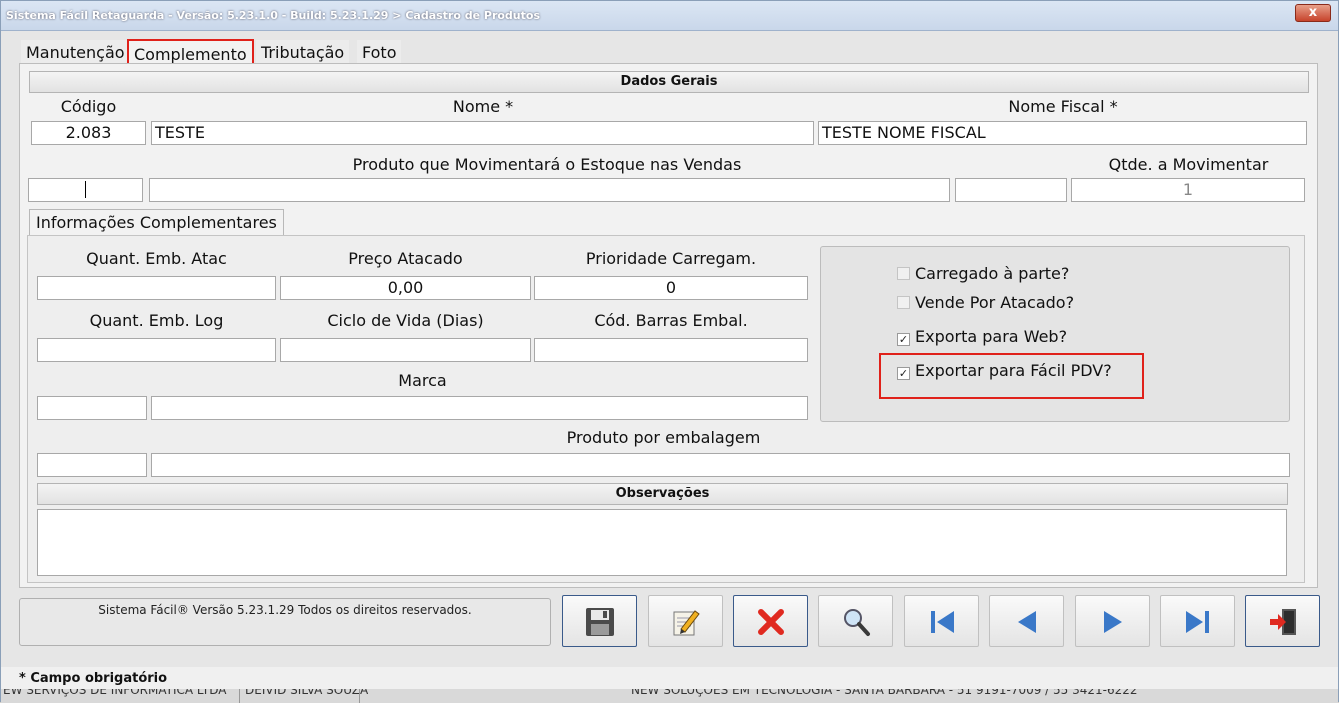 The width and height of the screenshot is (1339, 703). Describe the element at coordinates (92, 465) in the screenshot. I see `produto-embalagem-code-field` at that location.